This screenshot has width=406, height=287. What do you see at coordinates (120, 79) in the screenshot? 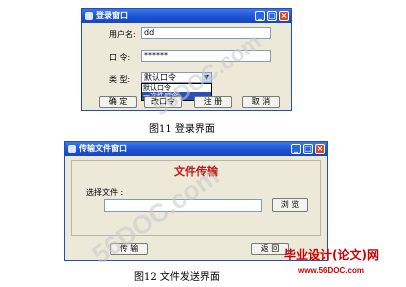
I see `type-label: 类 型:` at bounding box center [120, 79].